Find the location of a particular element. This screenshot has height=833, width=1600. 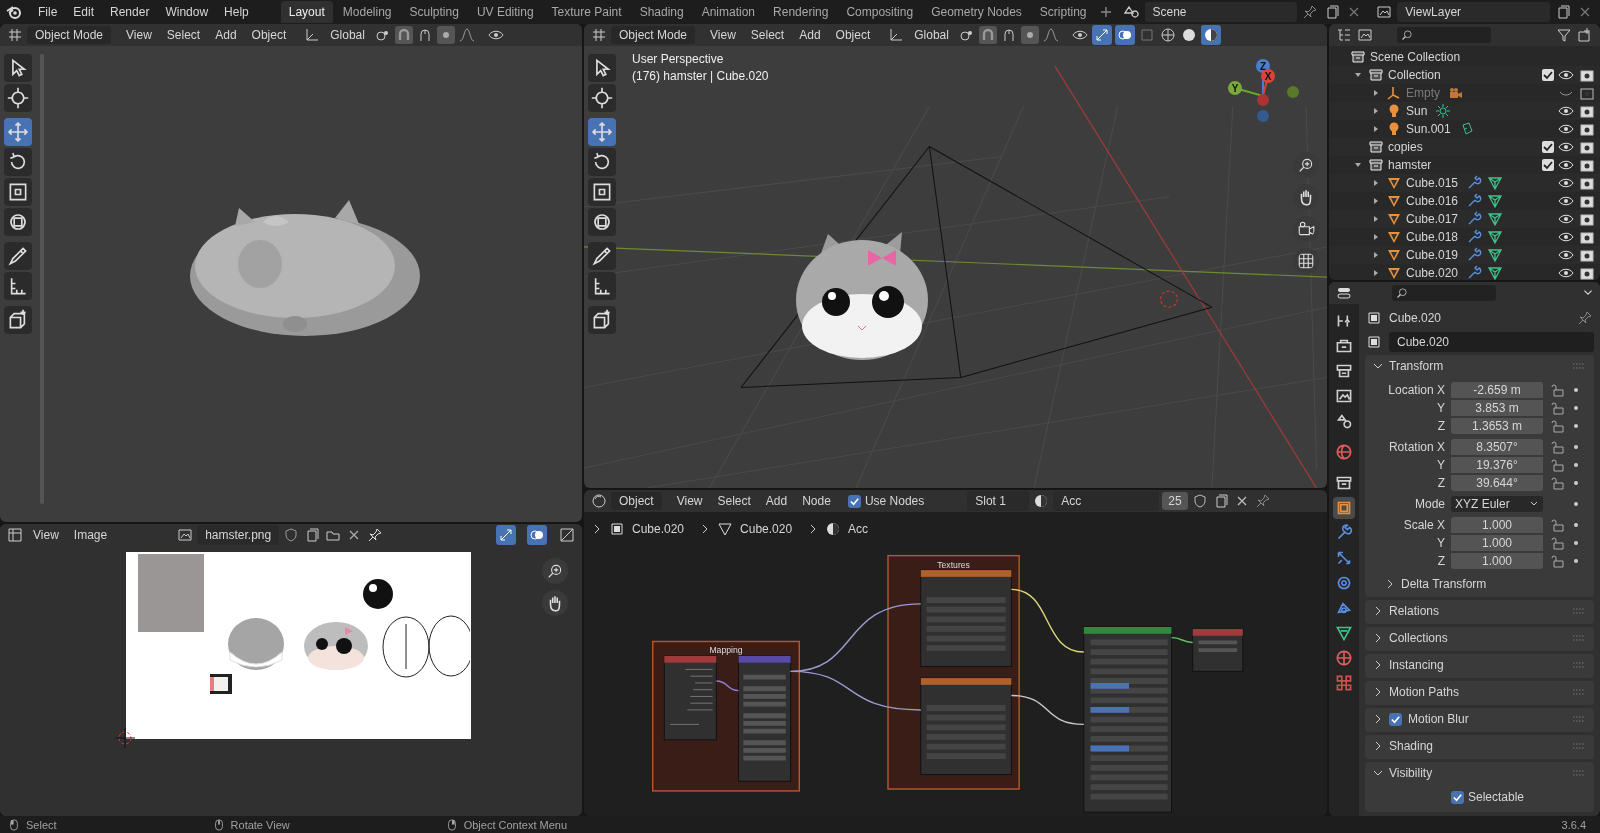

overlay-toggle-icon is located at coordinates (537, 535).